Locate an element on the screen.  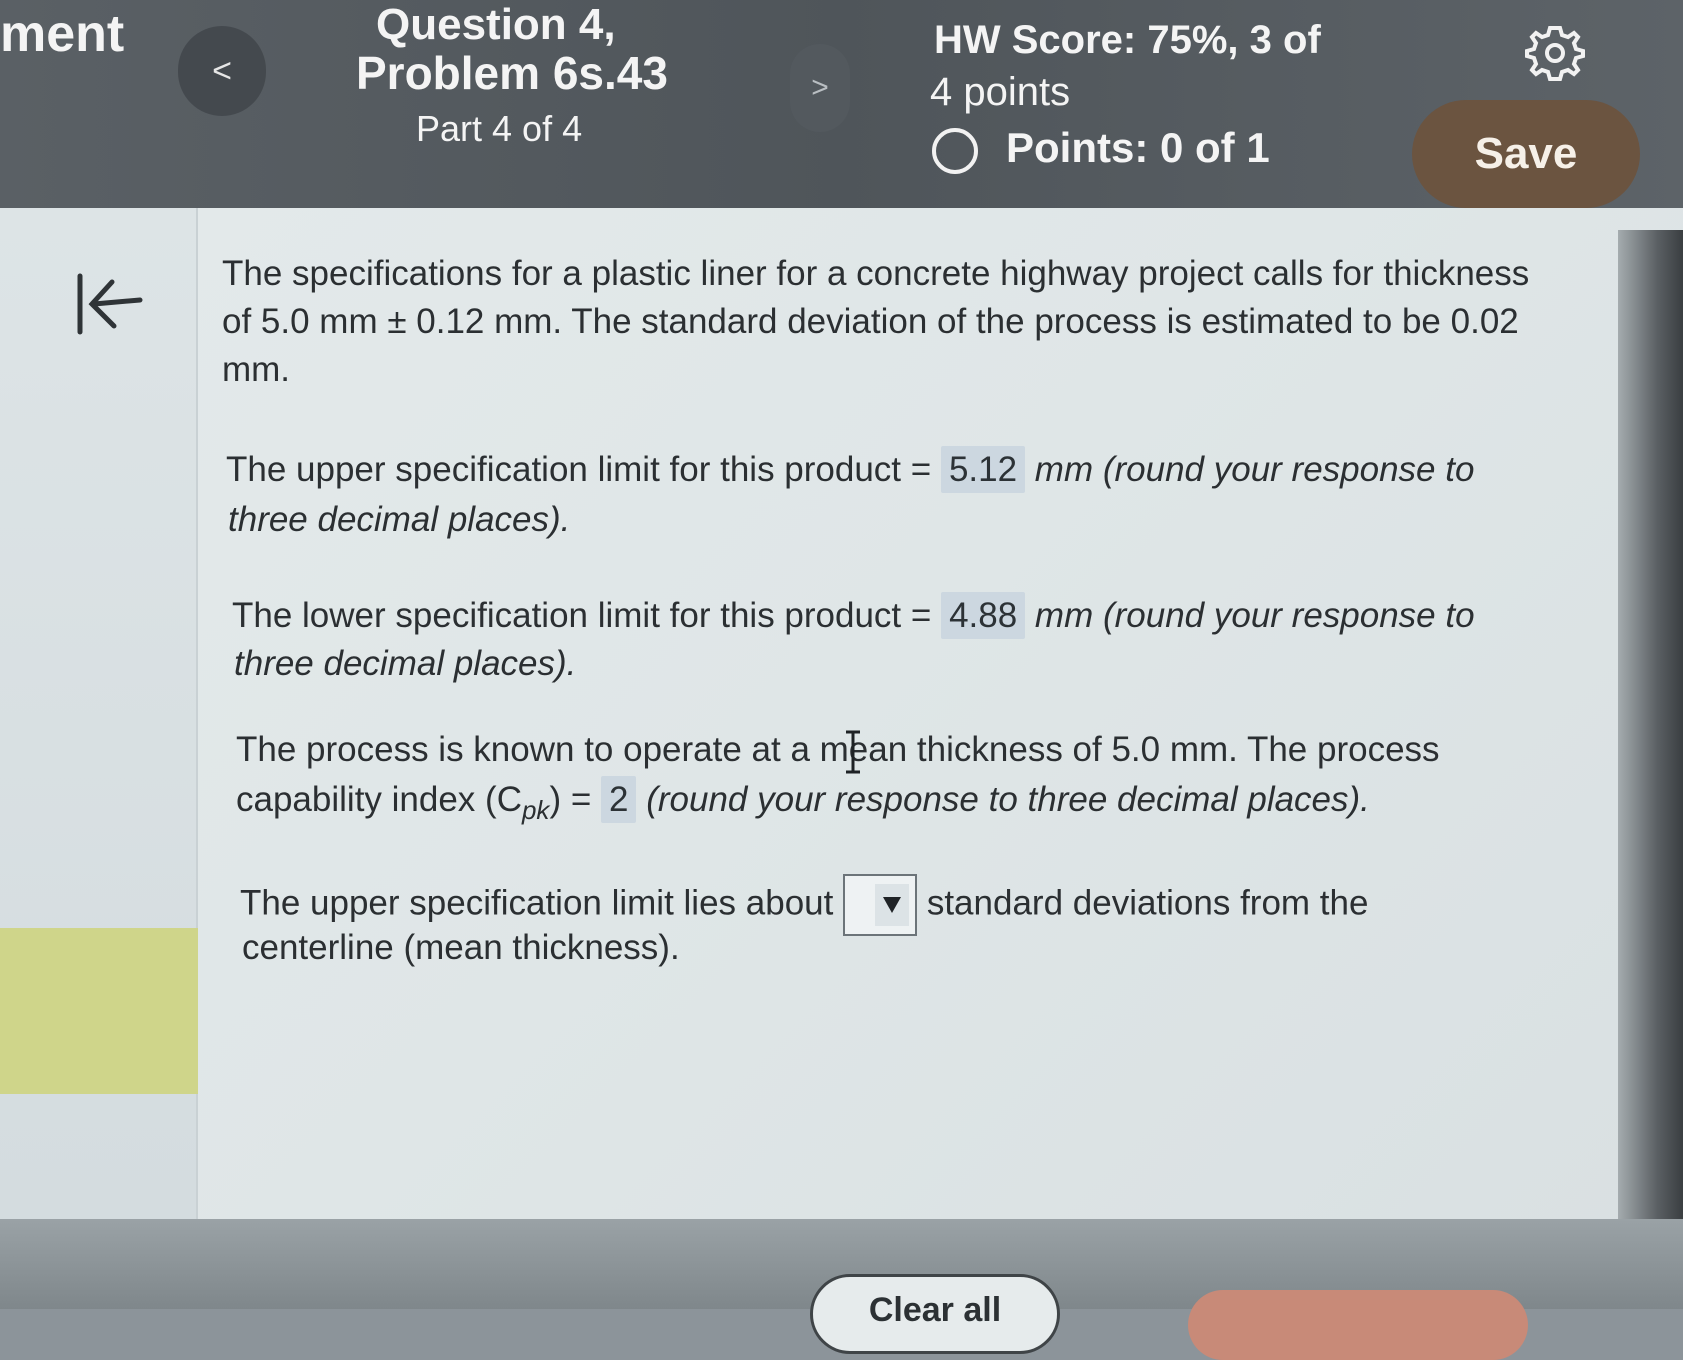
collapse-left-icon is located at coordinates (108, 305).